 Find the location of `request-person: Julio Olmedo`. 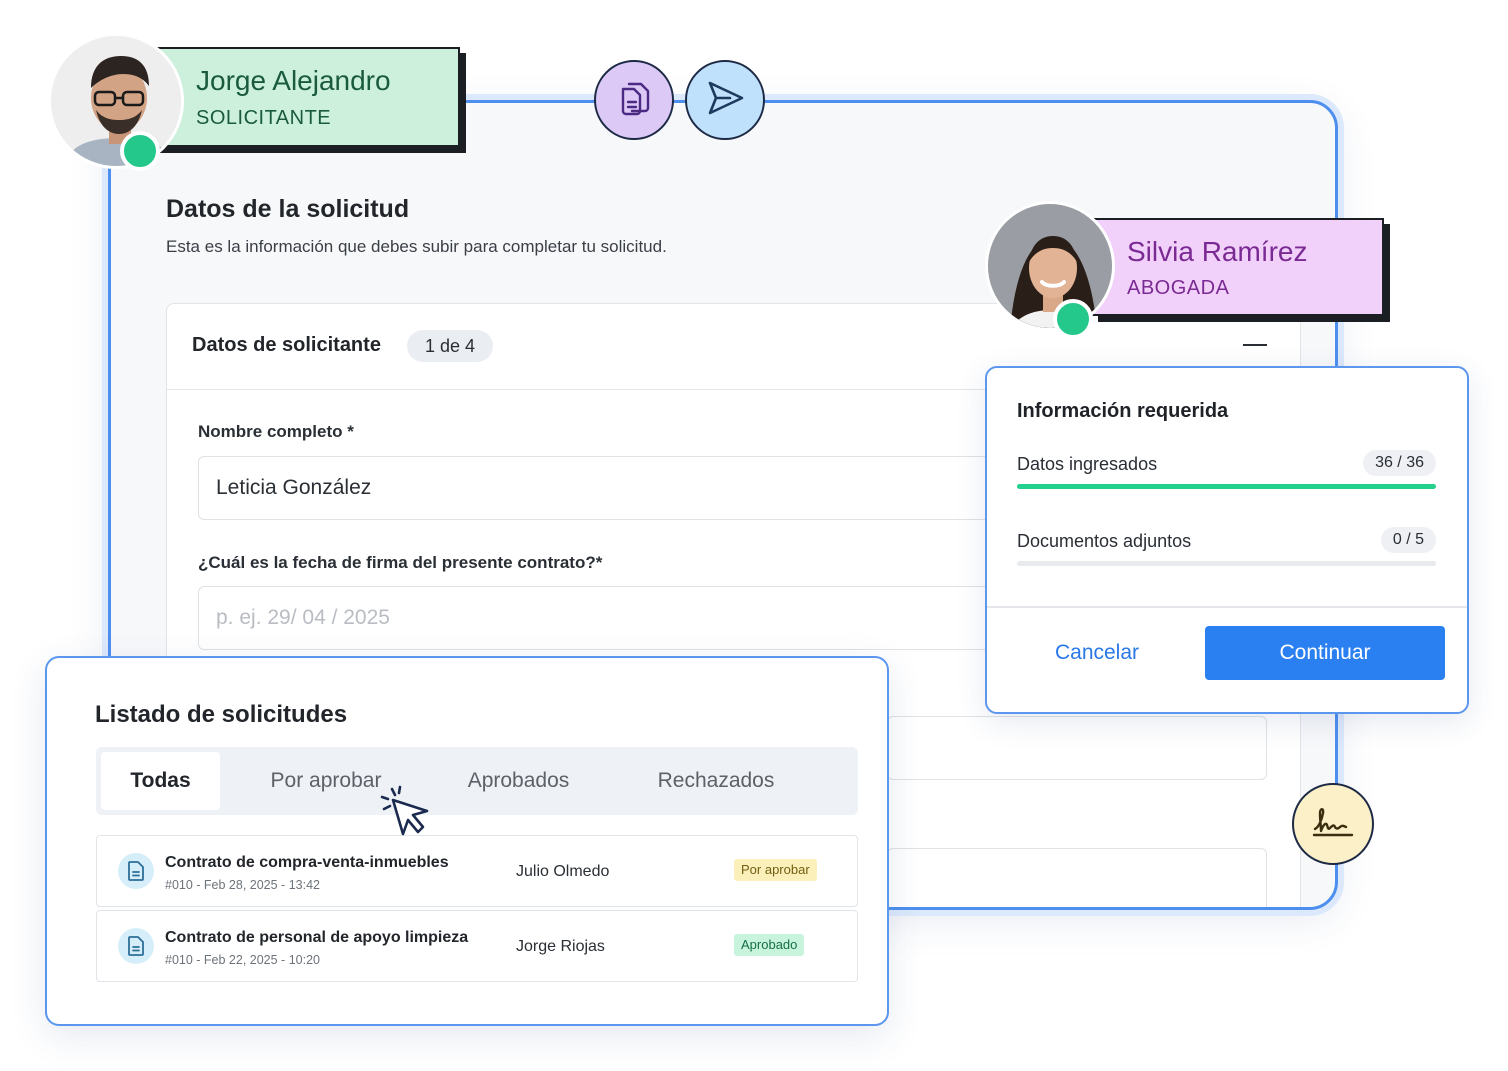

request-person: Julio Olmedo is located at coordinates (563, 871).